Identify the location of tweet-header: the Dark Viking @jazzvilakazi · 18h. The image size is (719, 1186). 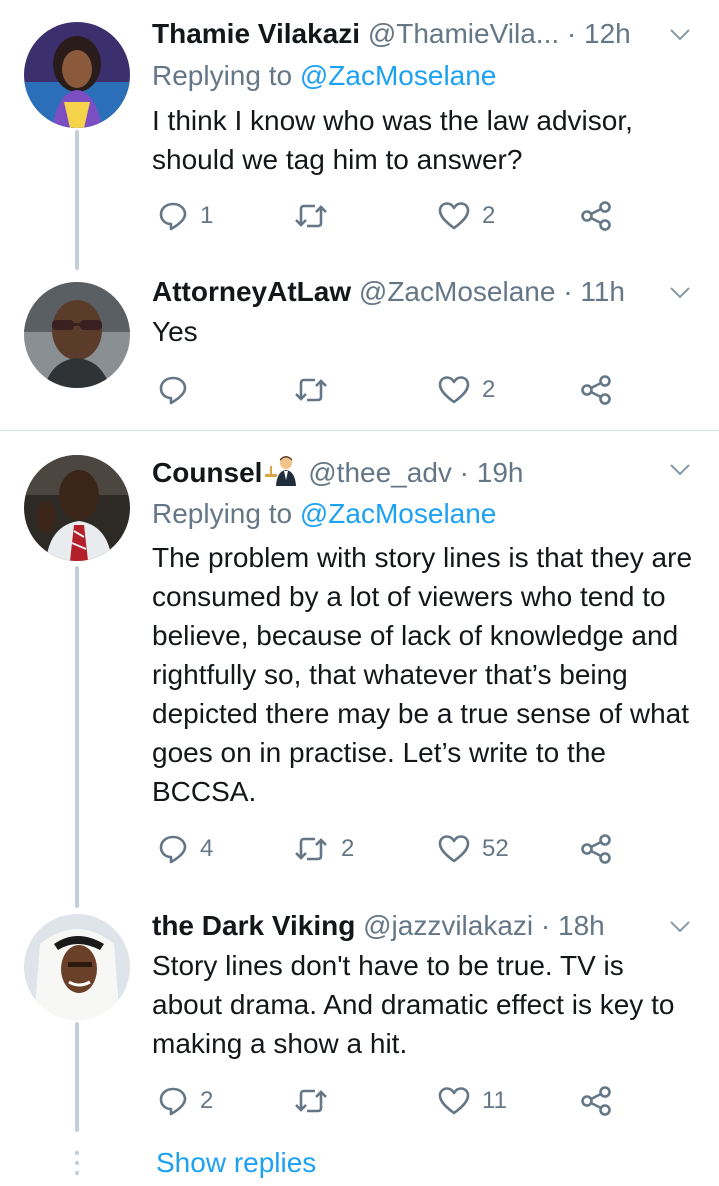
(425, 926).